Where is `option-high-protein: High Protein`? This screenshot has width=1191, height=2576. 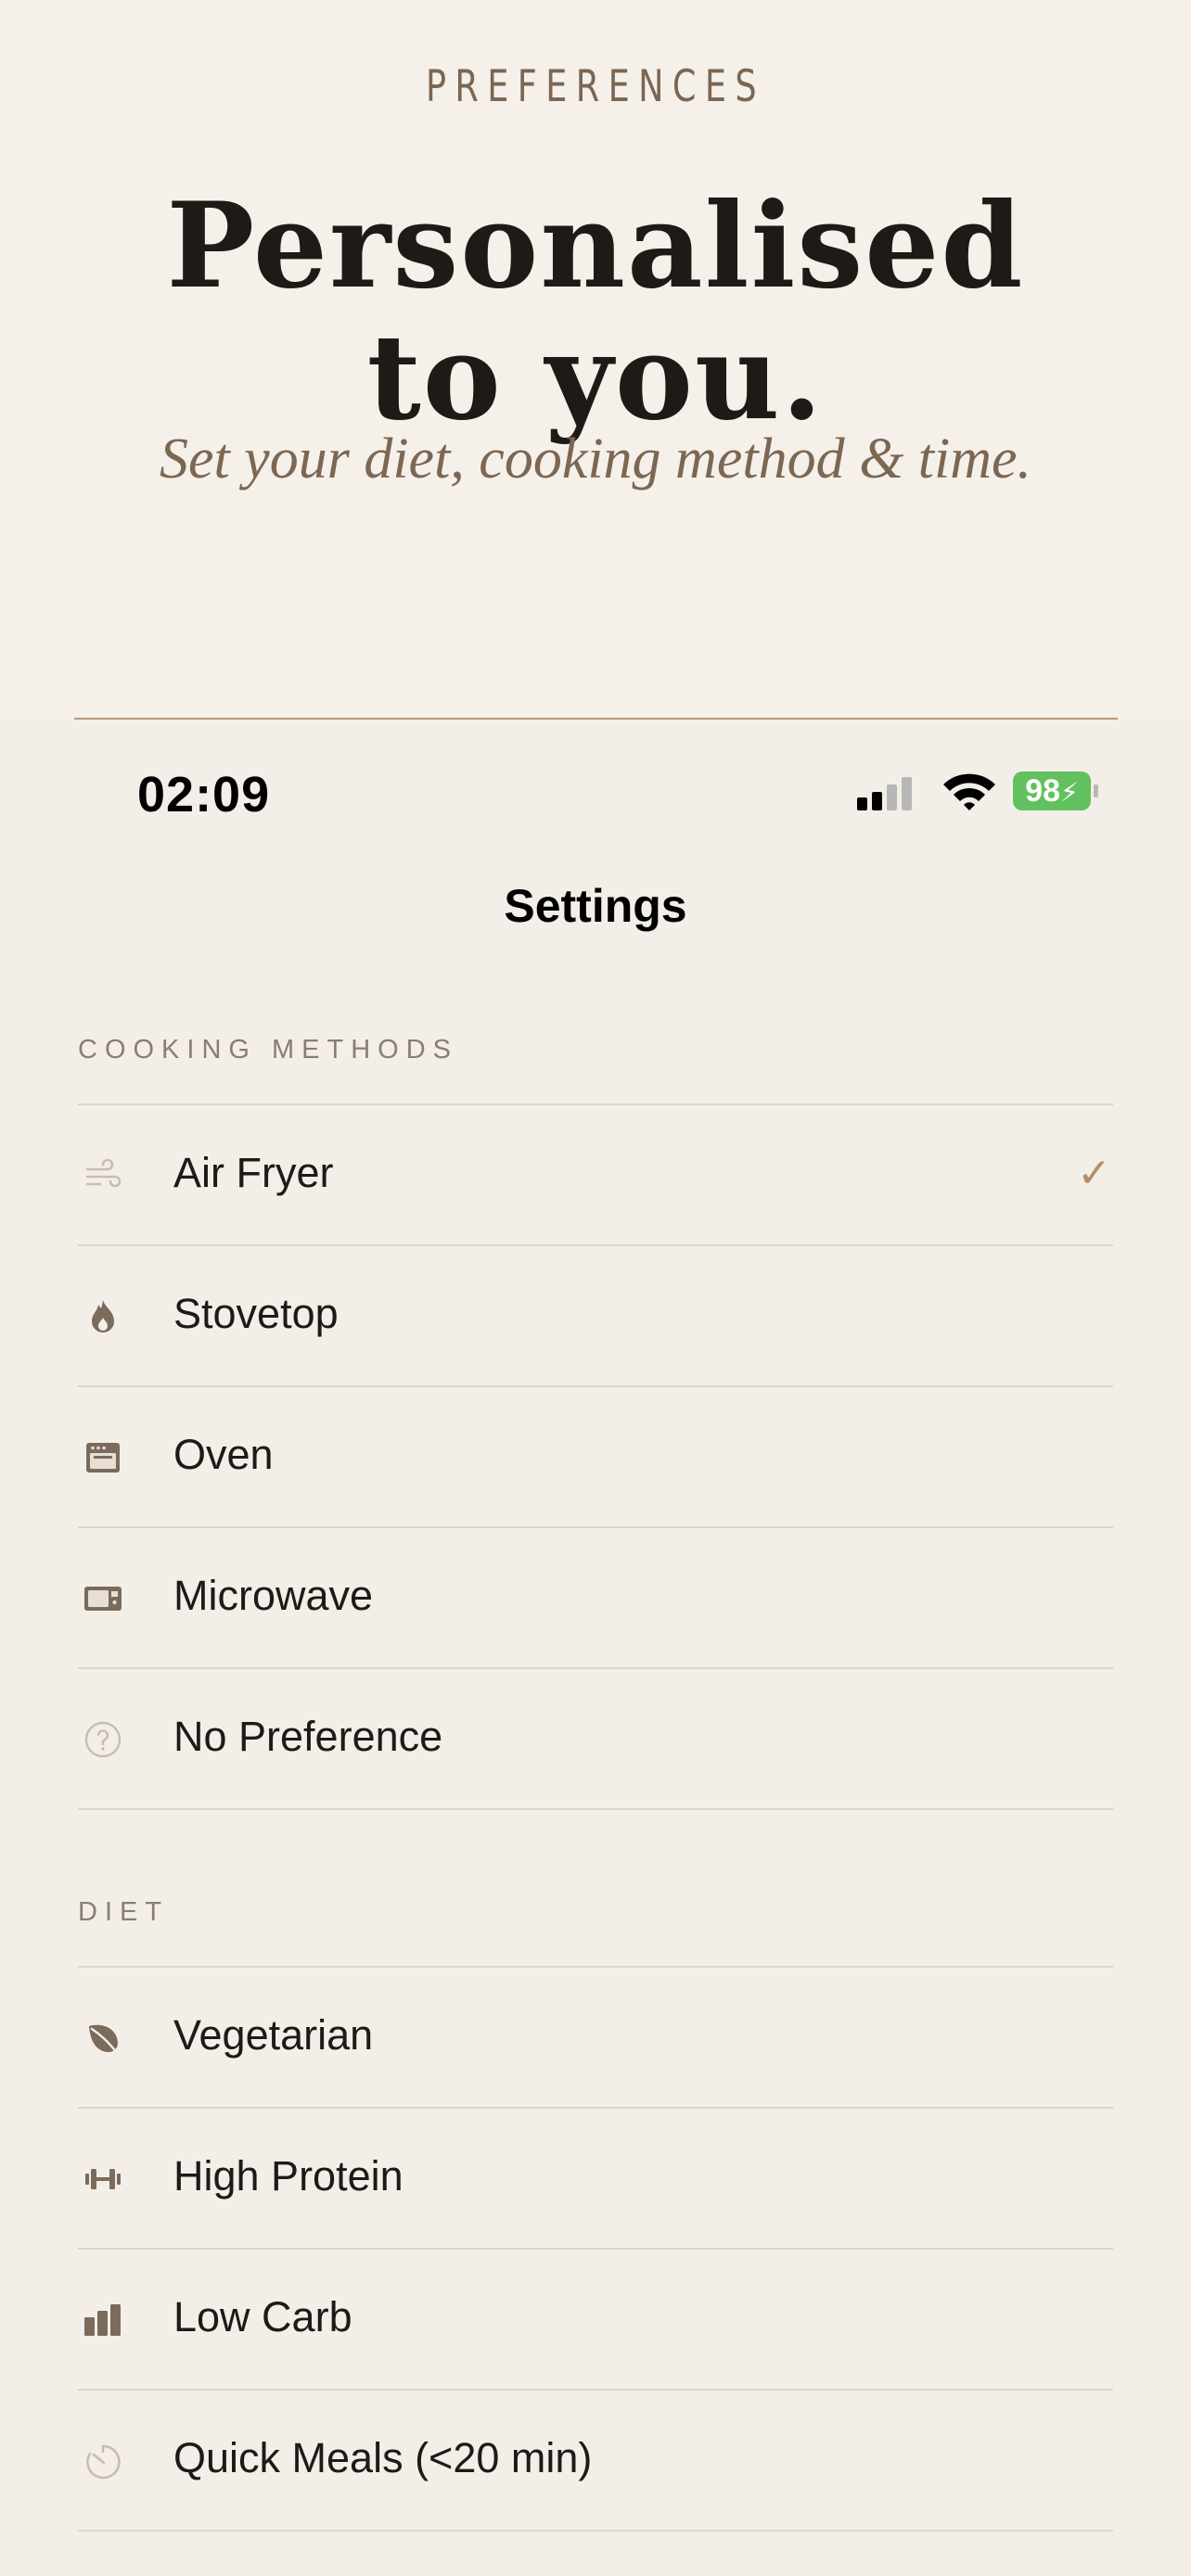
option-high-protein: High Protein is located at coordinates (595, 2178).